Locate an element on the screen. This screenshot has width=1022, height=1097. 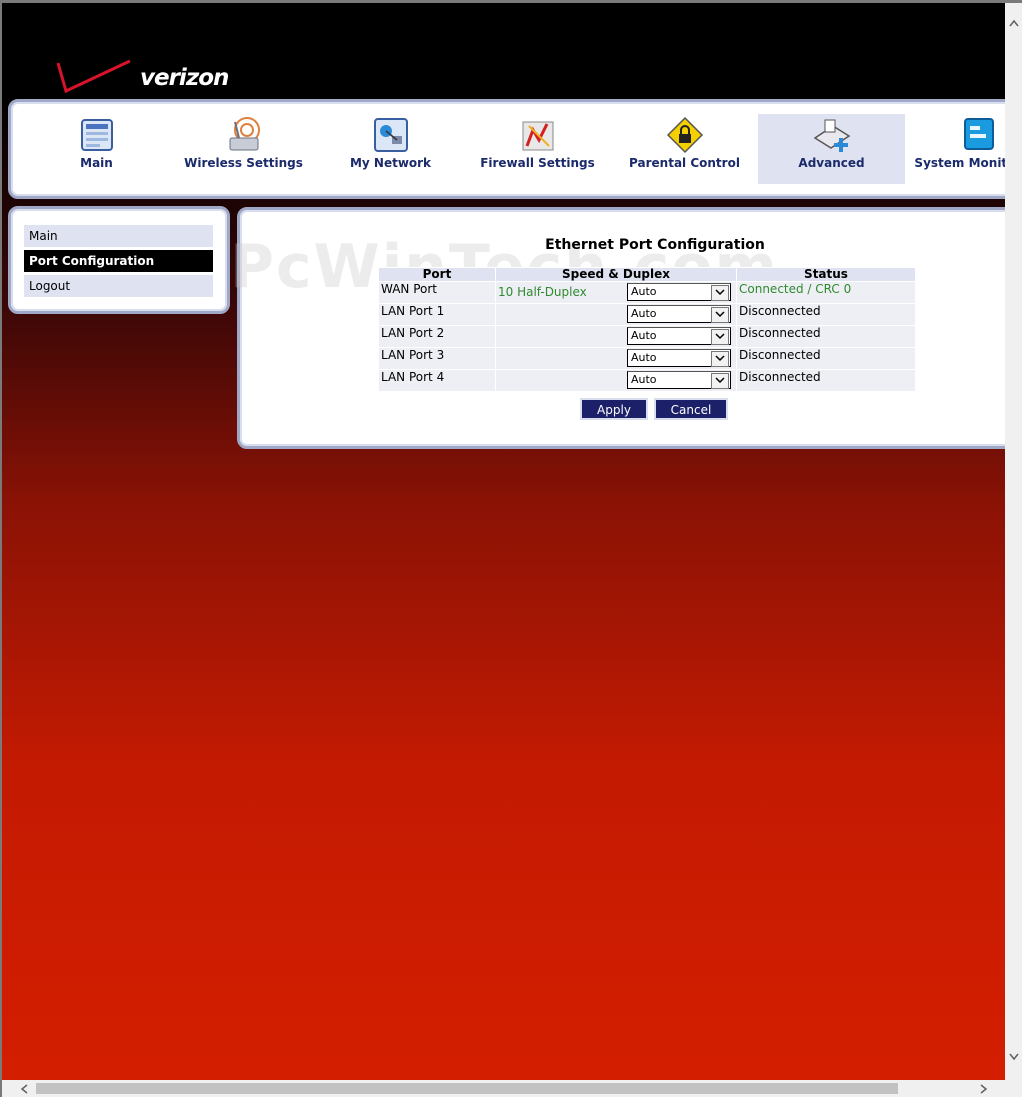
port-name: LAN Port 3 is located at coordinates (437, 358).